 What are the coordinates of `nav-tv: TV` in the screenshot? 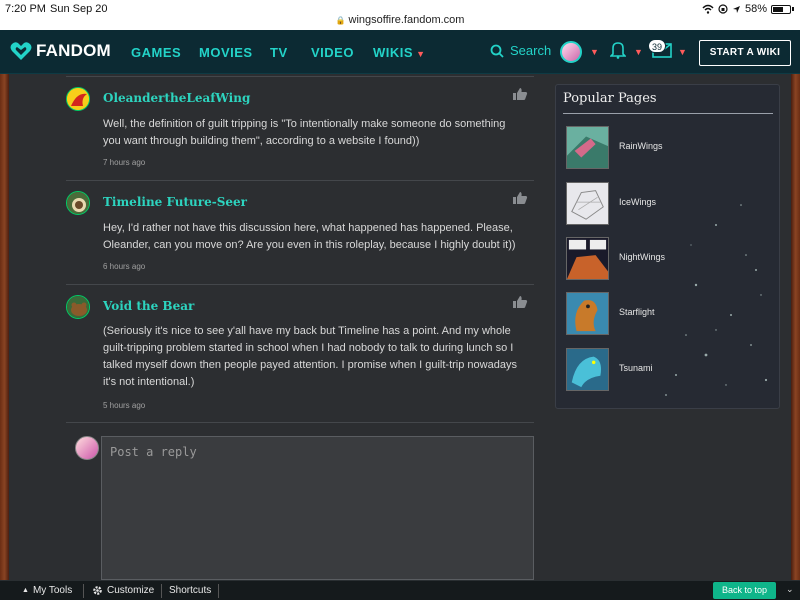 It's located at (279, 52).